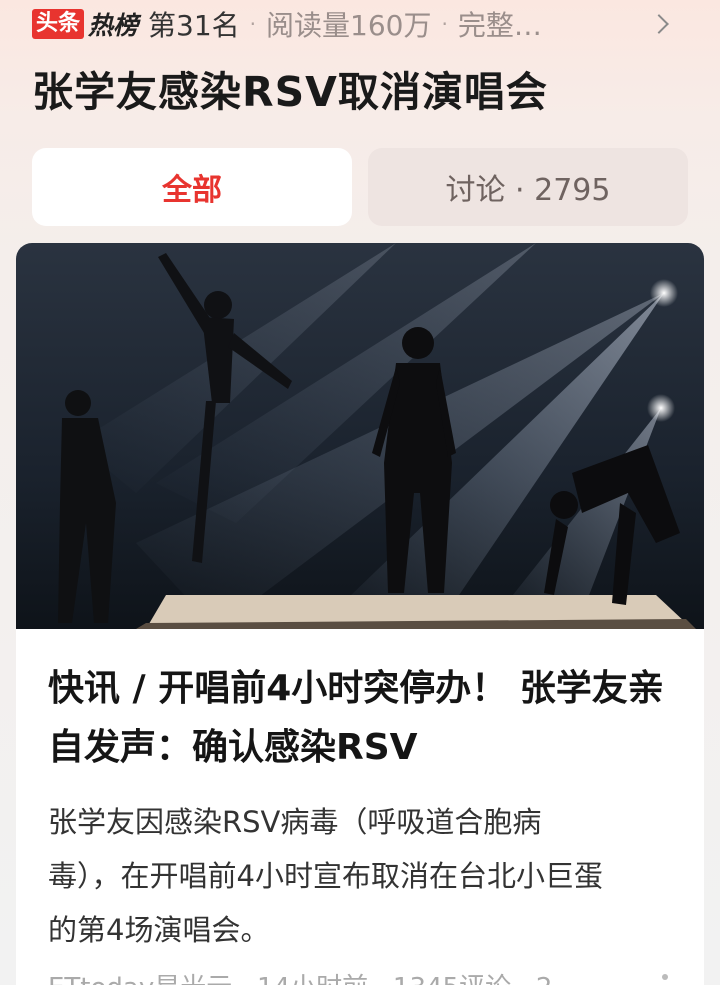 The width and height of the screenshot is (720, 985). Describe the element at coordinates (192, 187) in the screenshot. I see `tab-all: 全部` at that location.